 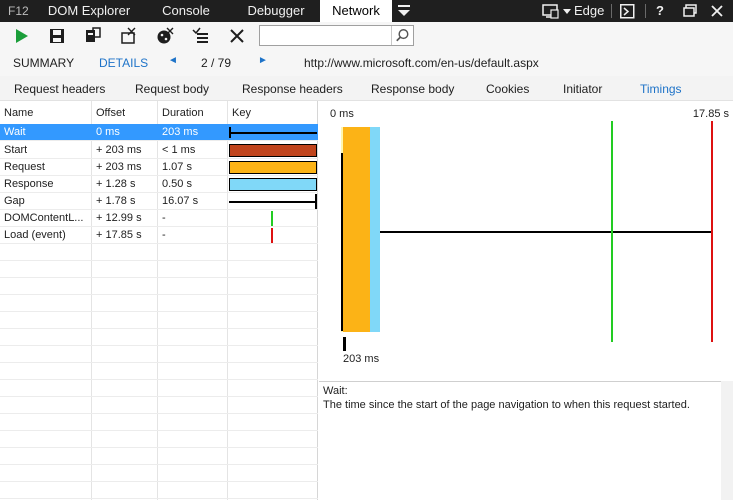 What do you see at coordinates (15, 132) in the screenshot?
I see `cell-name: Wait` at bounding box center [15, 132].